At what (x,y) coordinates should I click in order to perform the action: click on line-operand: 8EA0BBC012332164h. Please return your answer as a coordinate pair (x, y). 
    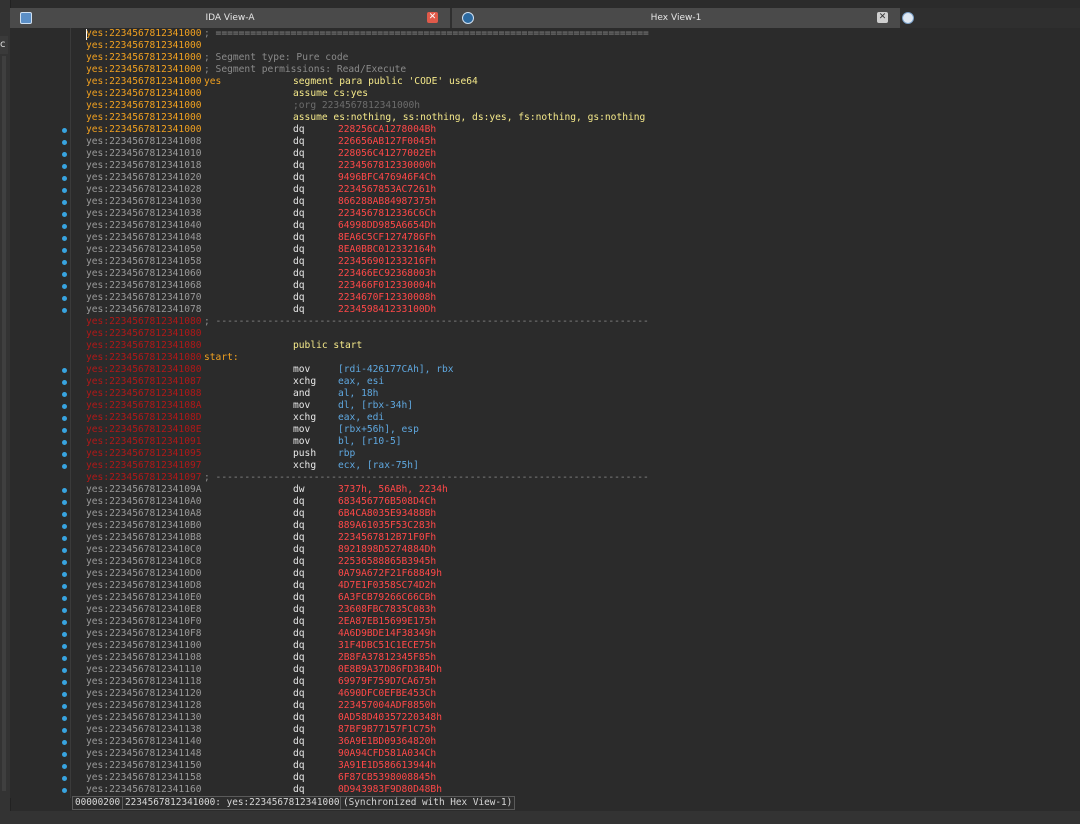
    Looking at the image, I should click on (387, 250).